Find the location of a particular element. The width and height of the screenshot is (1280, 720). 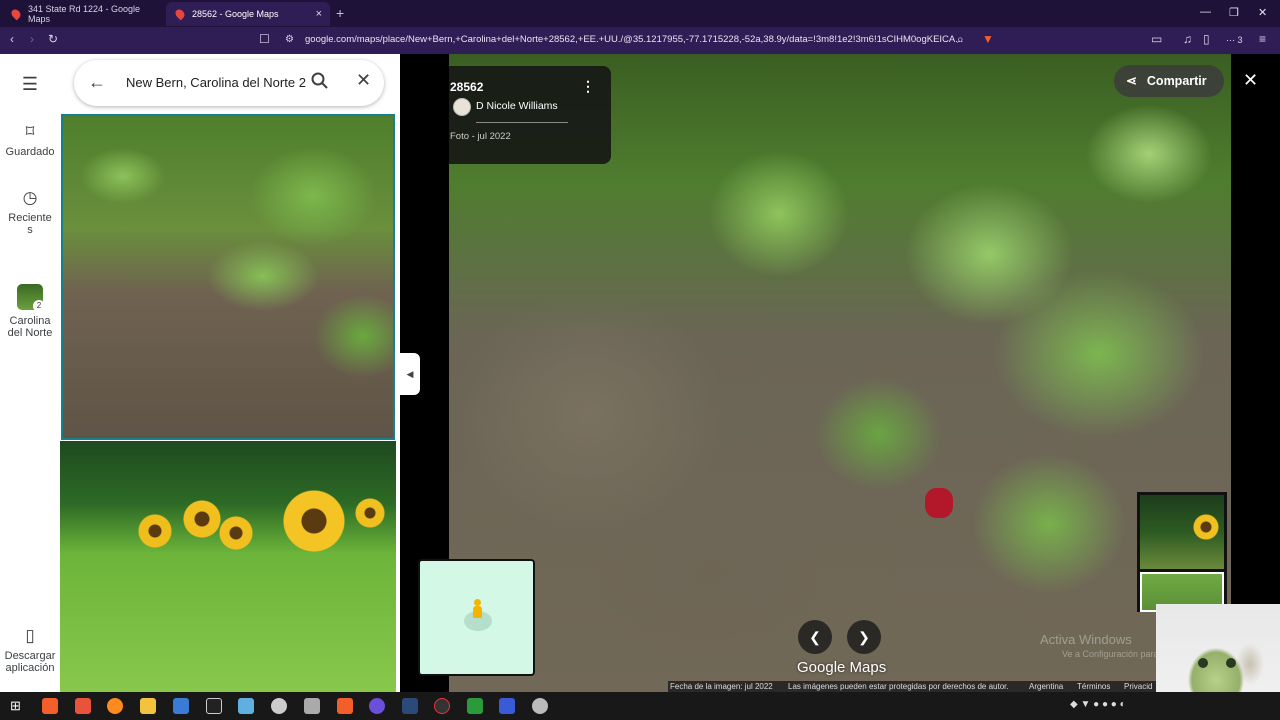

sidebar-icon: ▯ is located at coordinates (1206, 39).